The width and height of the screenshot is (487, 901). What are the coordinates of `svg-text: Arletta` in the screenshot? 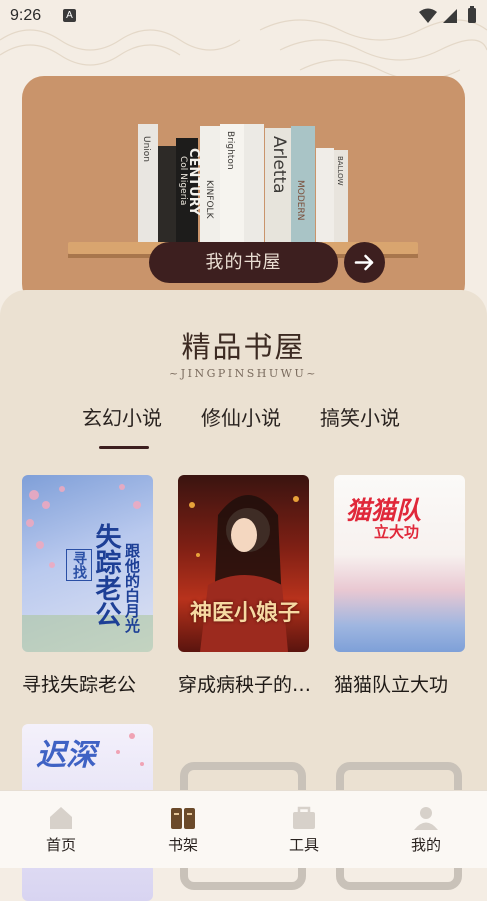 It's located at (279, 165).